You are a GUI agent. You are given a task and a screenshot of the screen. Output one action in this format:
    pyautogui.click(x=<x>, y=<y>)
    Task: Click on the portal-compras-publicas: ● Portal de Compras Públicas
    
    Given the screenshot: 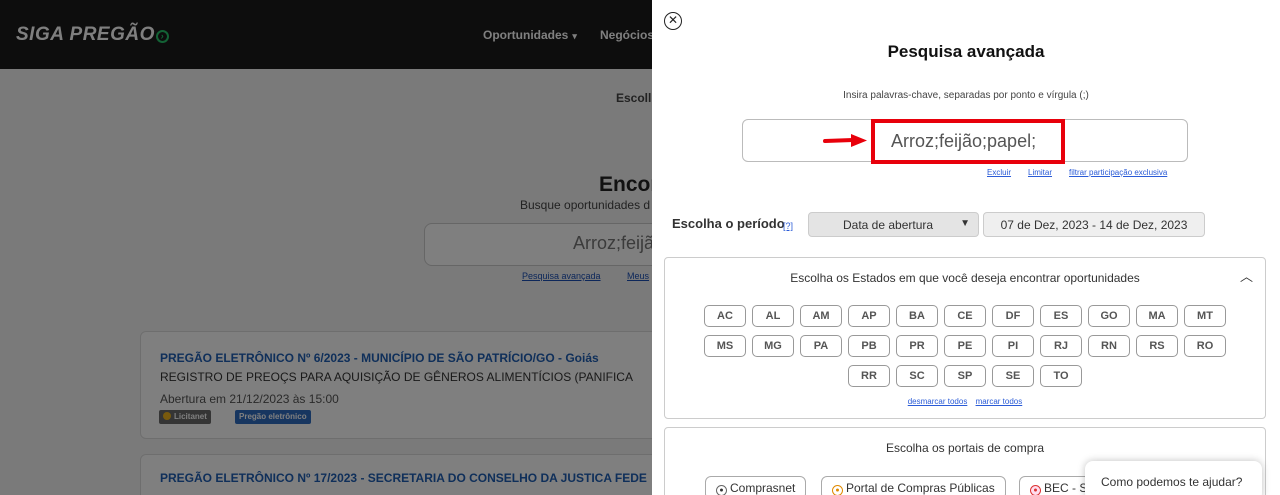 What is the action you would take?
    pyautogui.click(x=913, y=485)
    